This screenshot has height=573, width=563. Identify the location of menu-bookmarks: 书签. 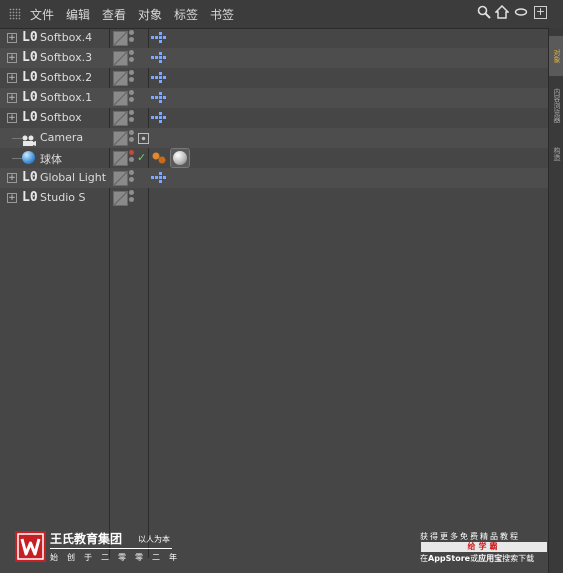
(222, 14).